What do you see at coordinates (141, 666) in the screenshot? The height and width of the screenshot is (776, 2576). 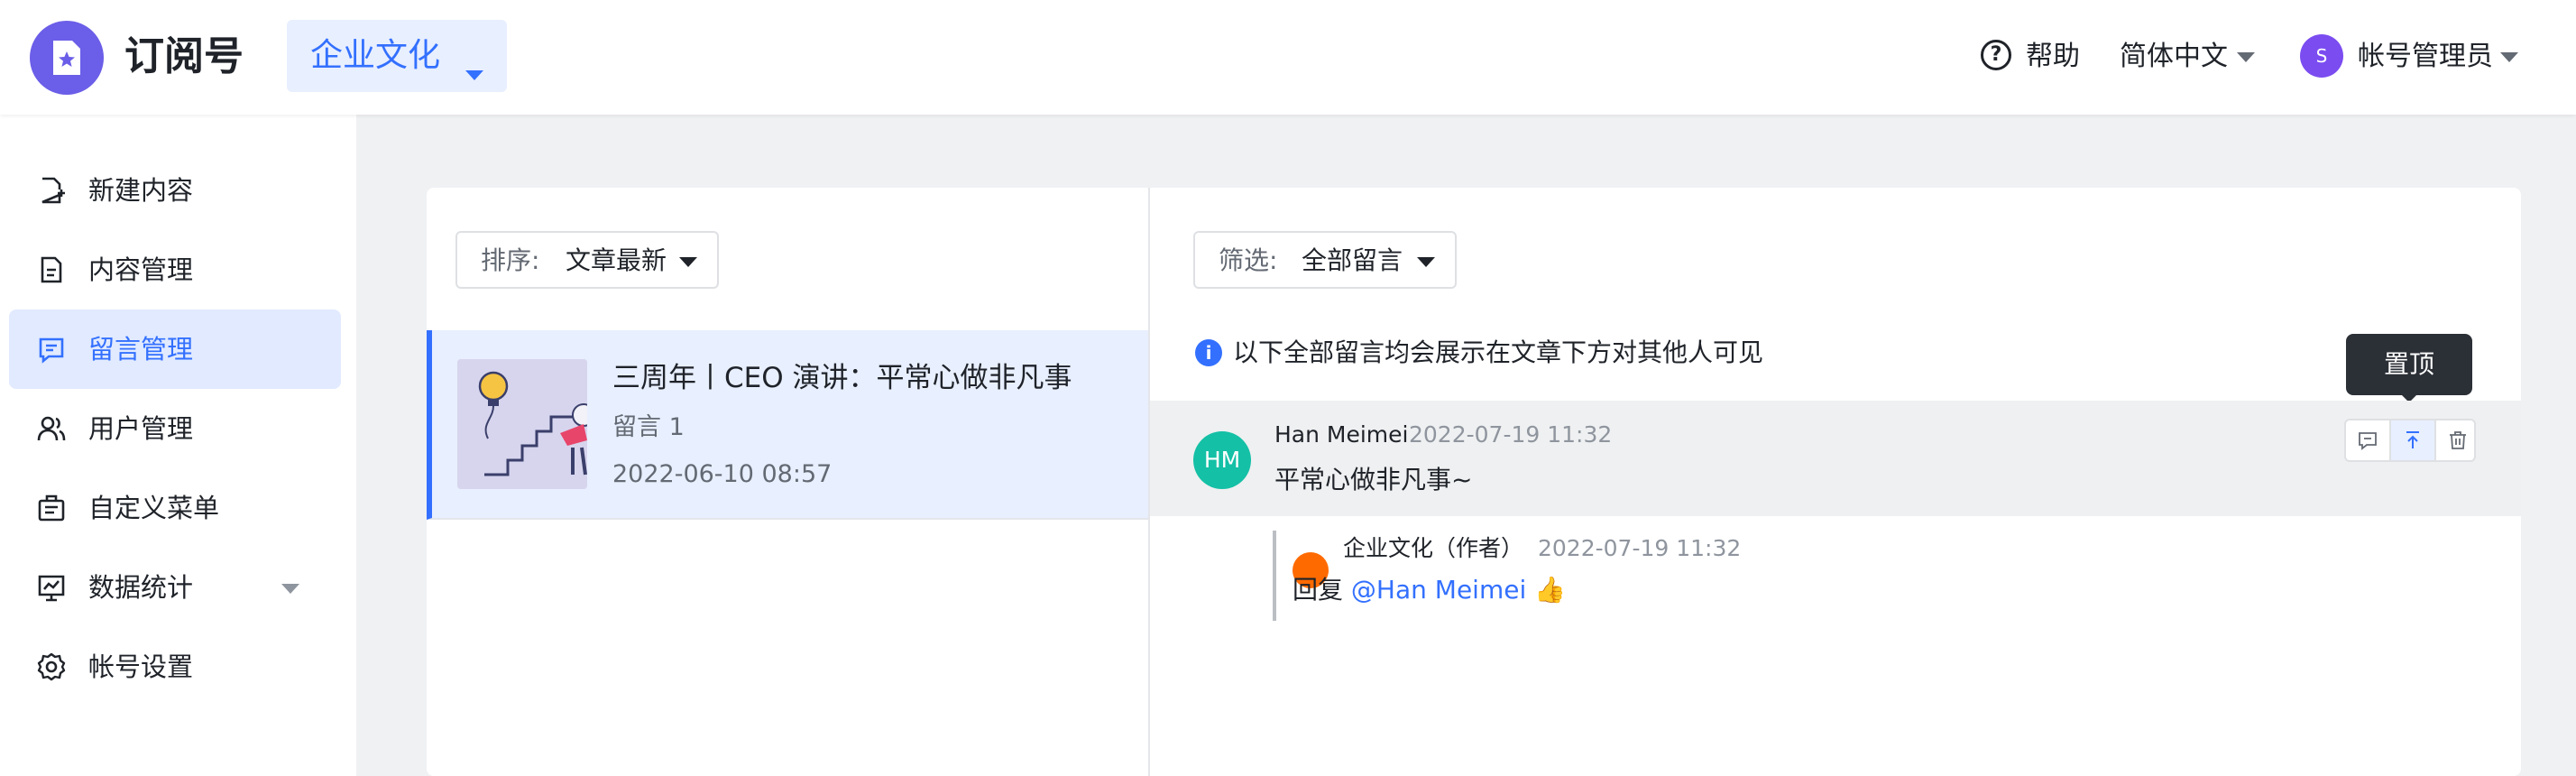 I see `sidebar-item-label: 帐号设置` at bounding box center [141, 666].